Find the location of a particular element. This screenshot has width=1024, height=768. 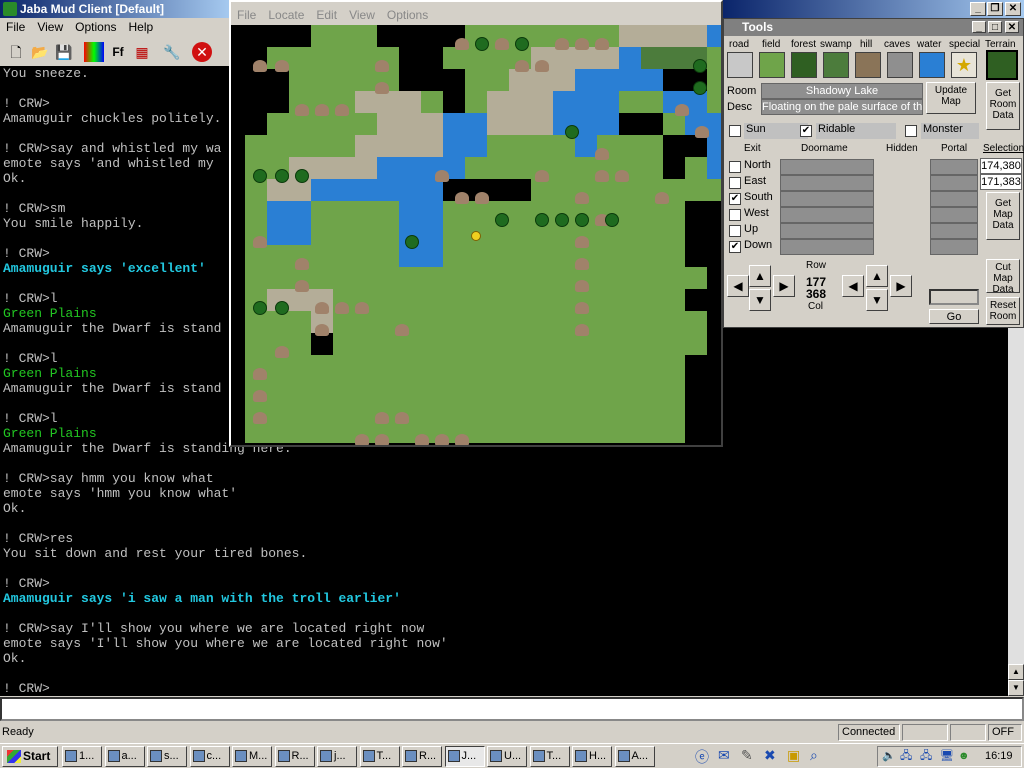

quicklaunch-tools-icon: ✎ is located at coordinates (747, 755).